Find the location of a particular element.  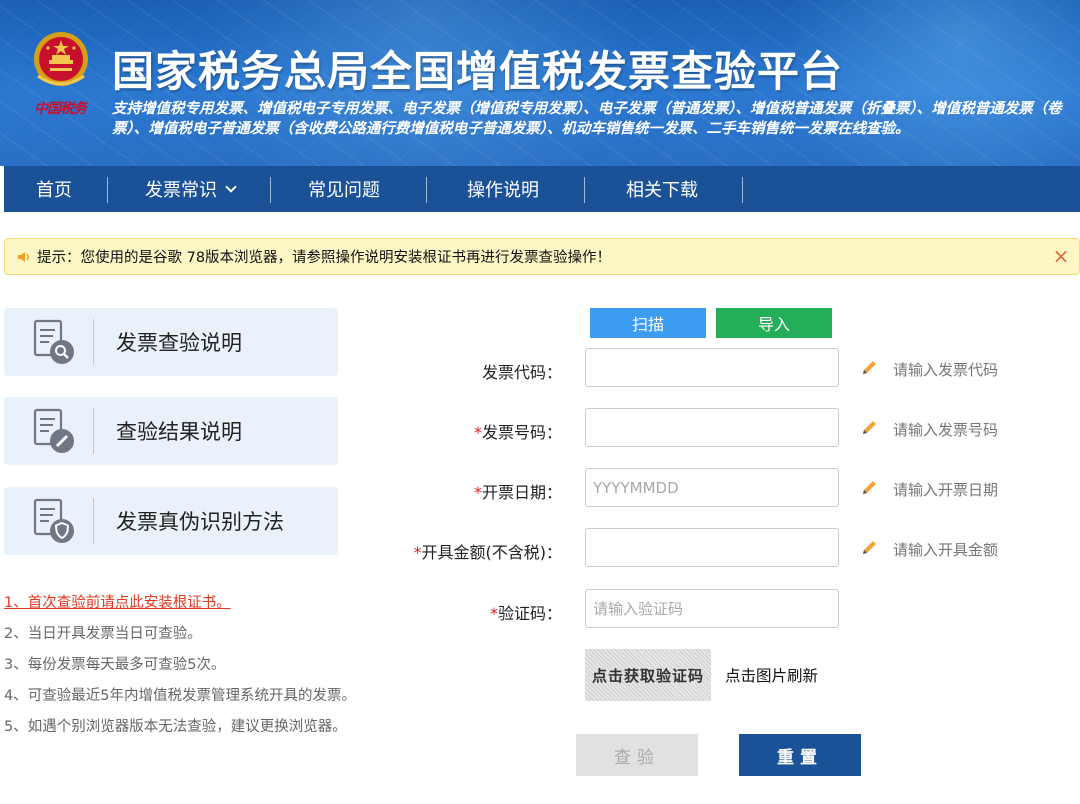

nav-downloads-label: 相关下载 is located at coordinates (662, 190).